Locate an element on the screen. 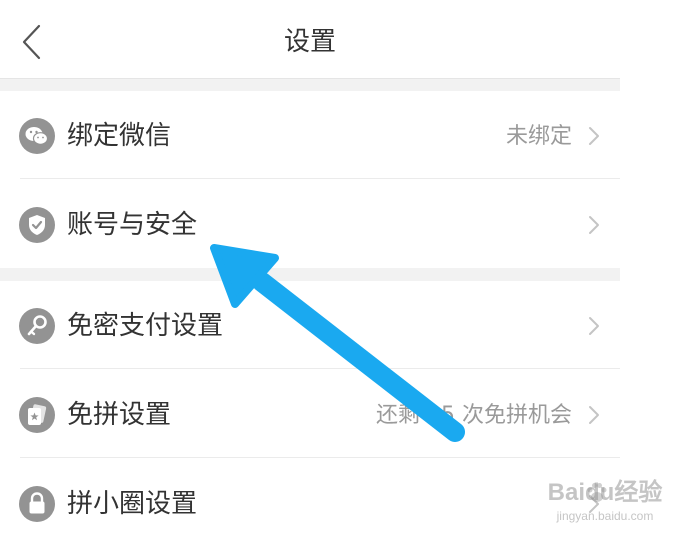 This screenshot has height=550, width=698. settings-item-label: 免拼设置 is located at coordinates (119, 415).